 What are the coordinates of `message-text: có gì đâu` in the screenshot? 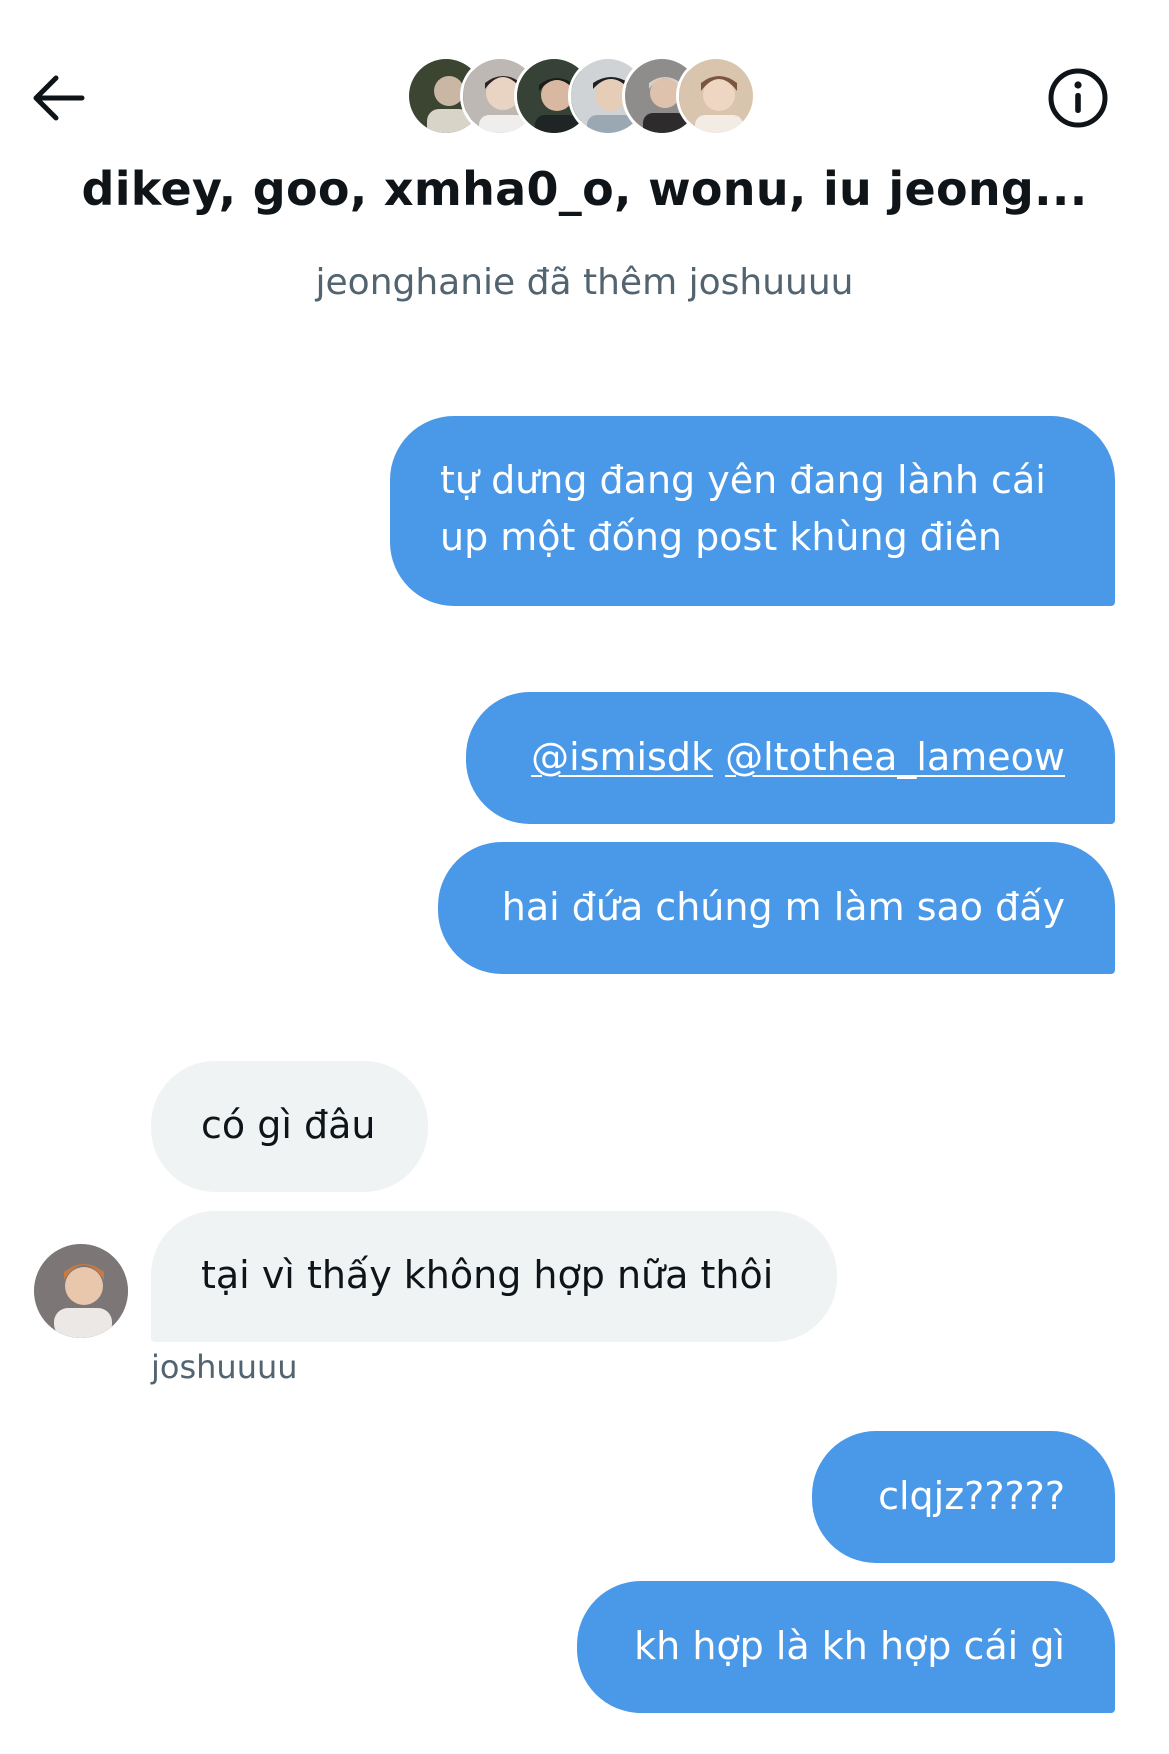 It's located at (288, 1125).